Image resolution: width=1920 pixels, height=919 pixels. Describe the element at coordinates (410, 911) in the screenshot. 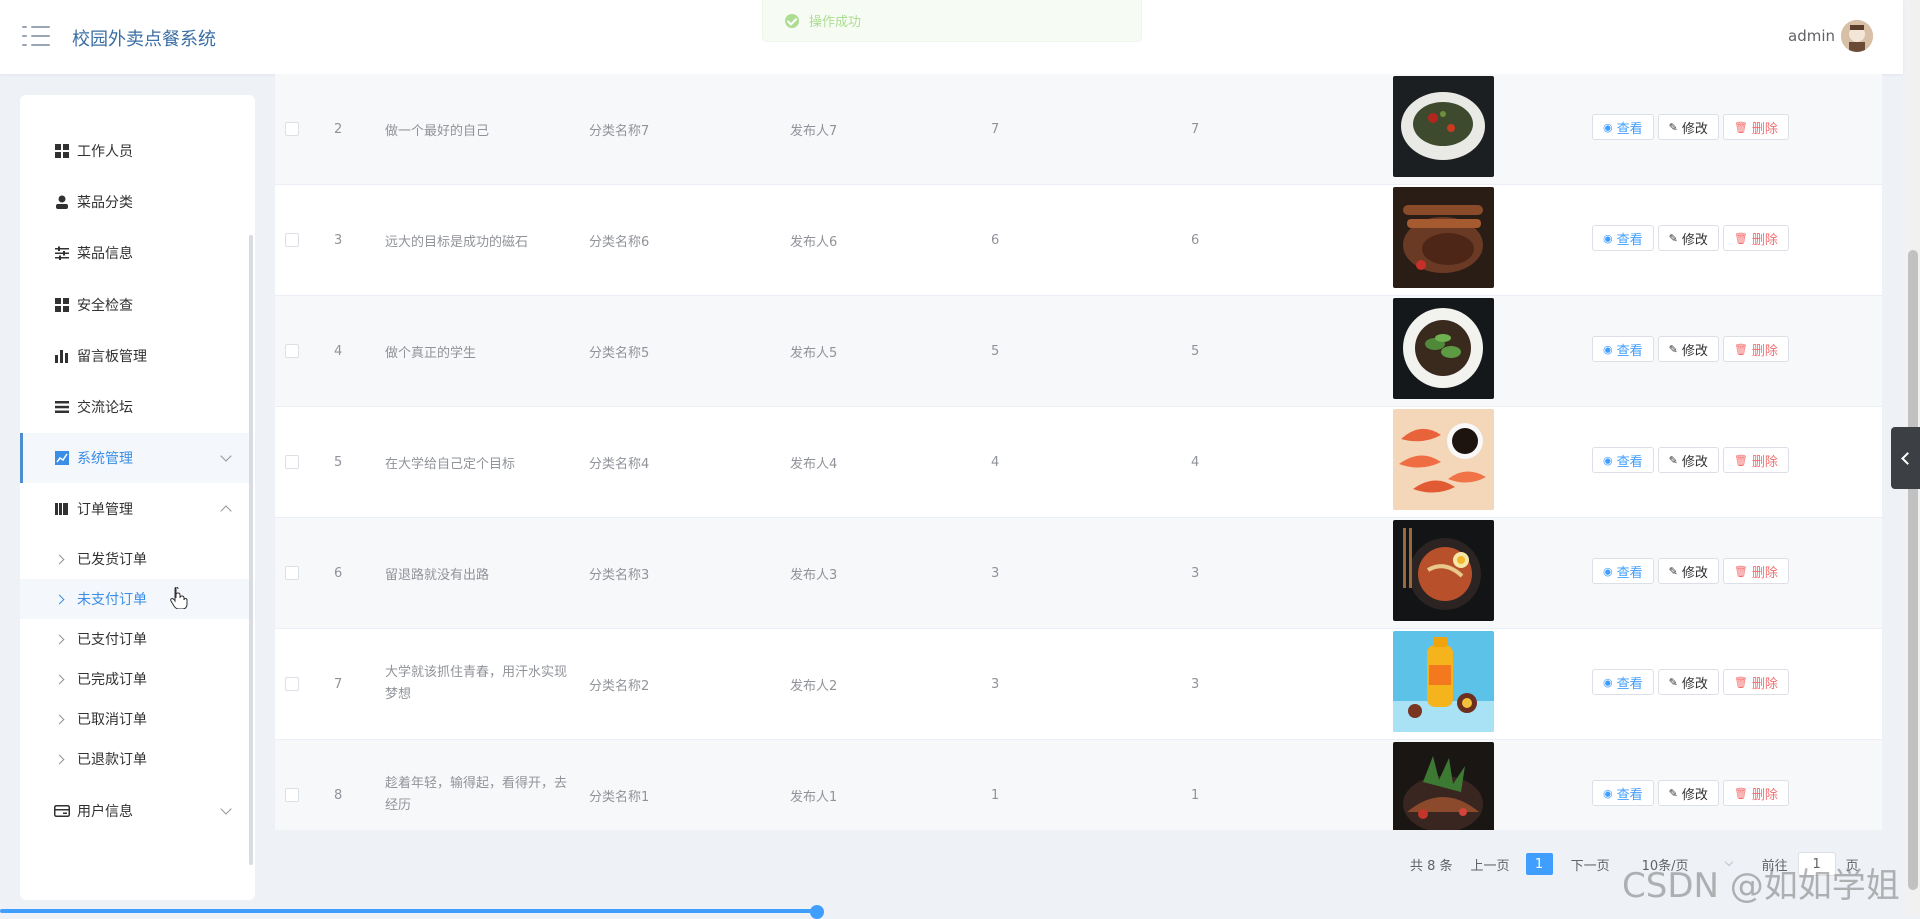

I see `horizontal-scrollbar` at that location.